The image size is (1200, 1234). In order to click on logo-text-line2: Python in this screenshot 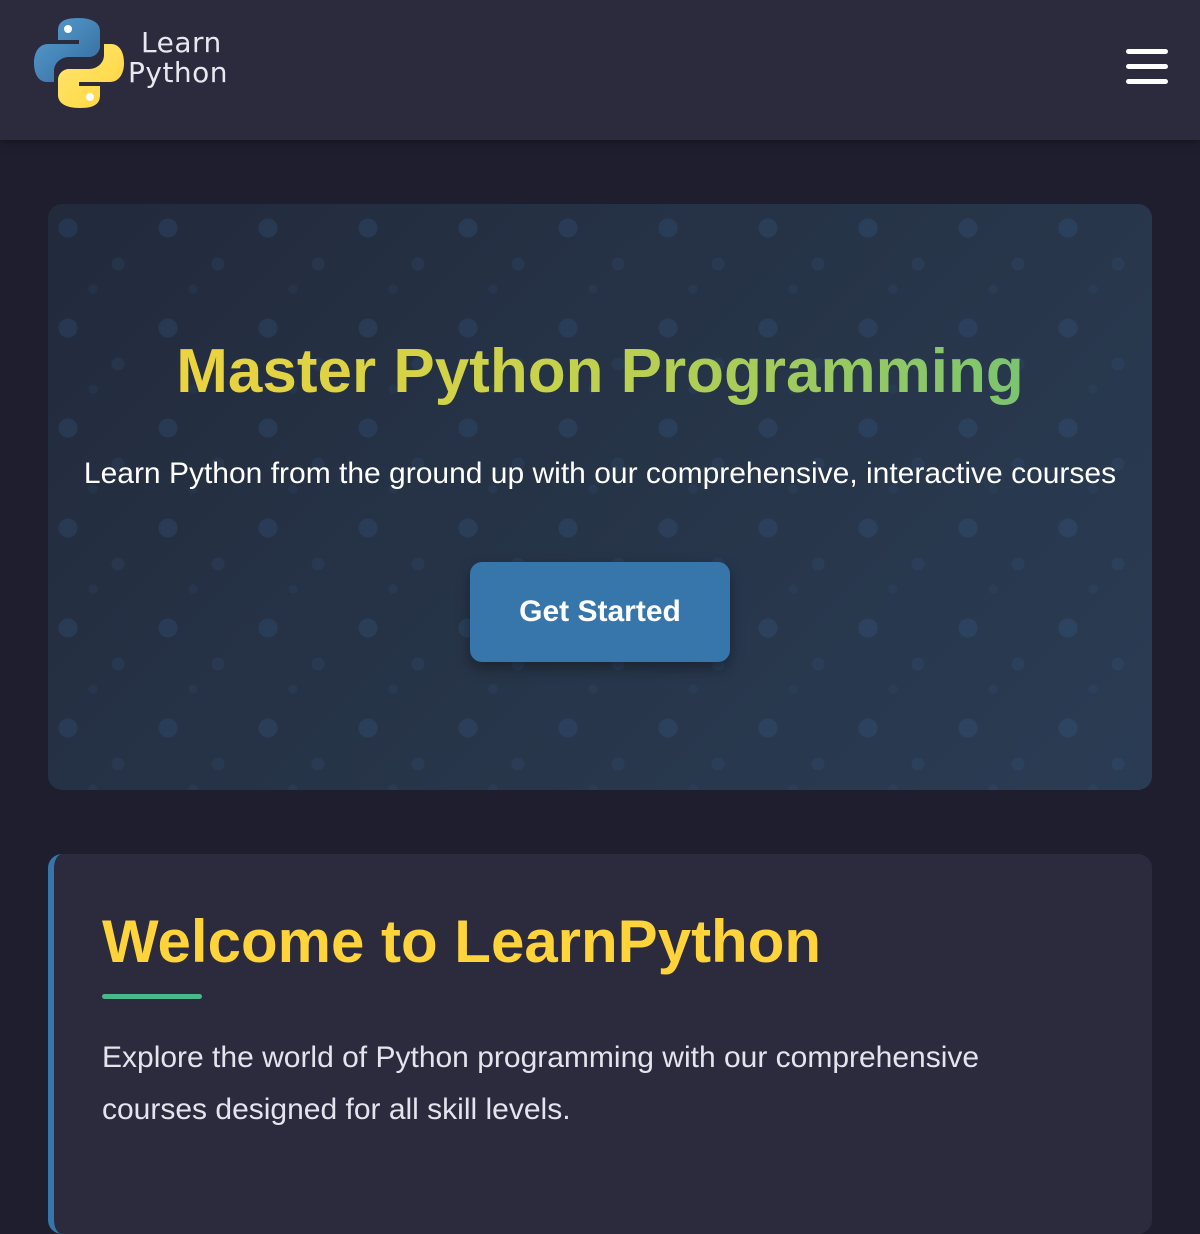, I will do `click(178, 72)`.